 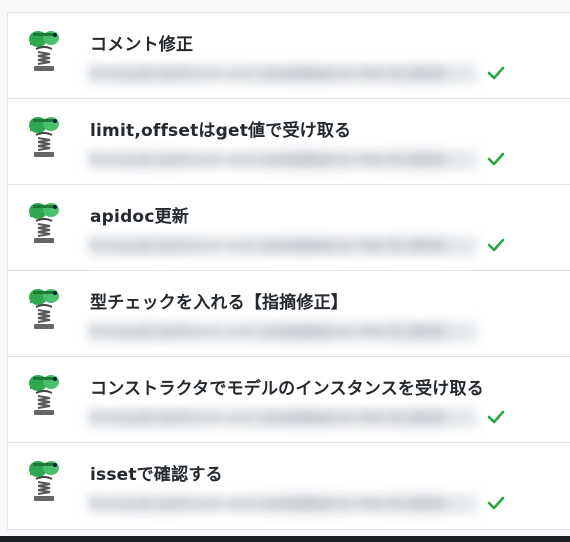 I want to click on commit-title: 型チェックを入れる【指摘修正】, so click(x=219, y=300).